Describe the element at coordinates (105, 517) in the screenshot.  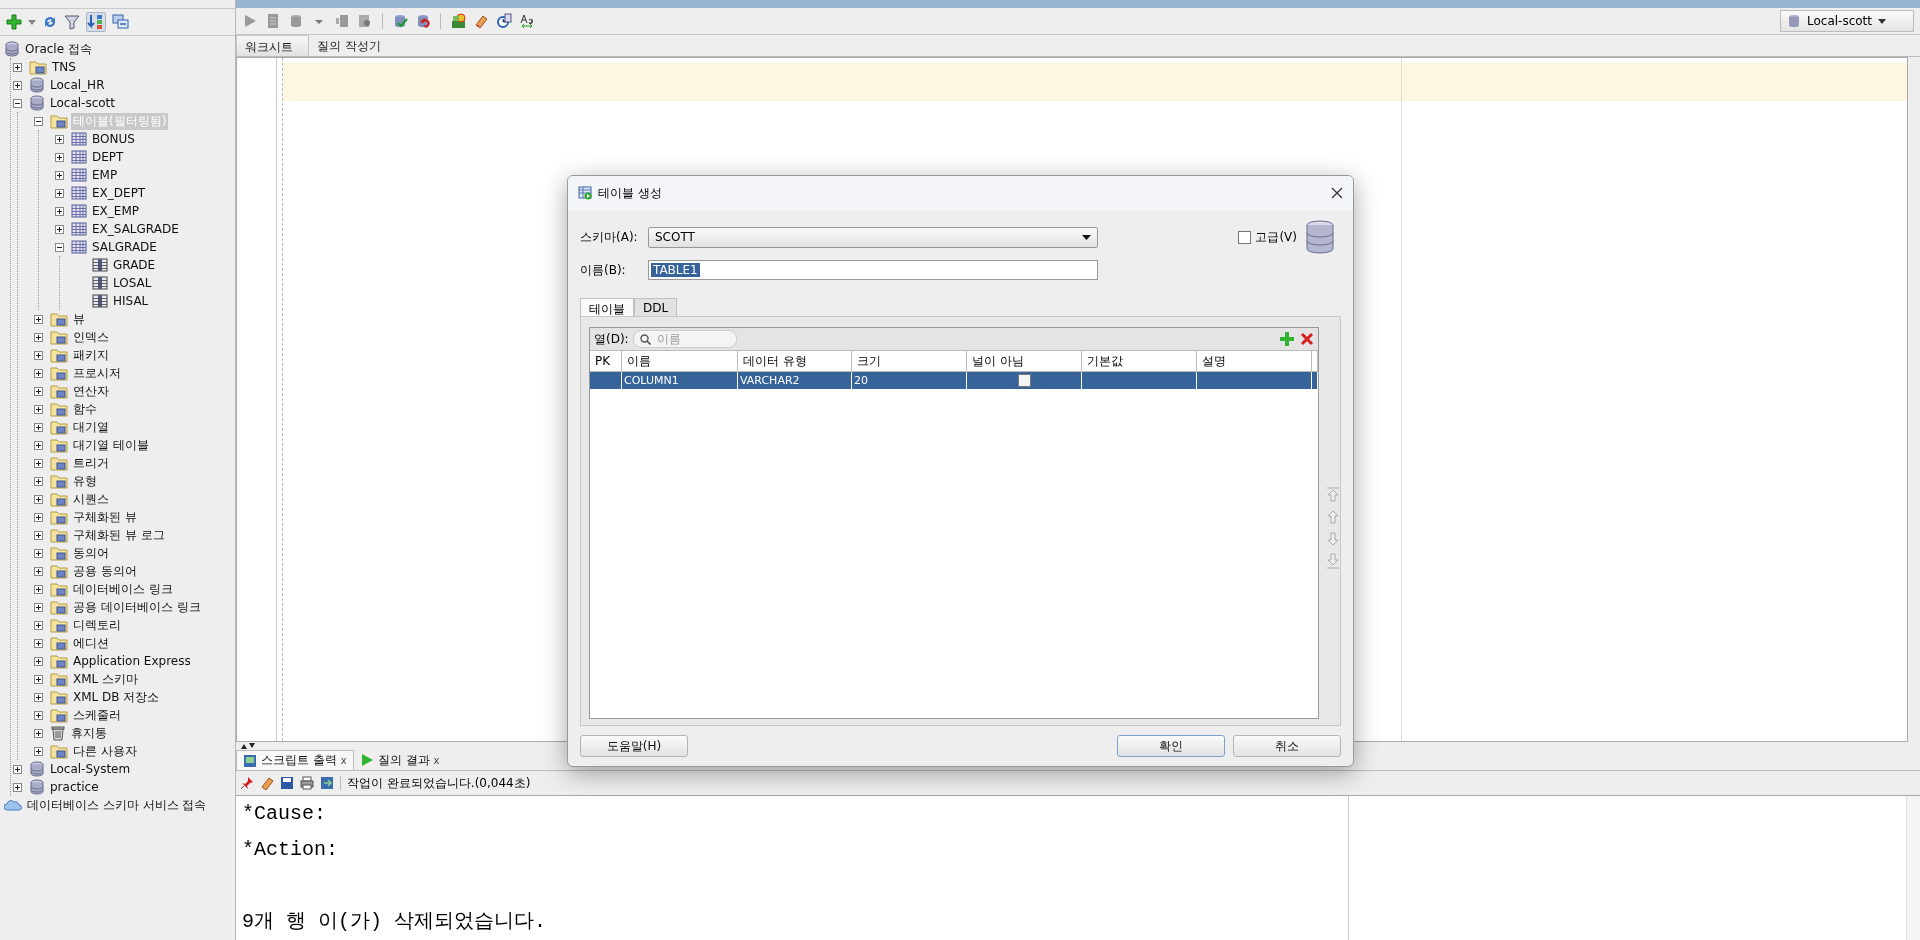
I see `tree-item: 구체화된 뷰` at that location.